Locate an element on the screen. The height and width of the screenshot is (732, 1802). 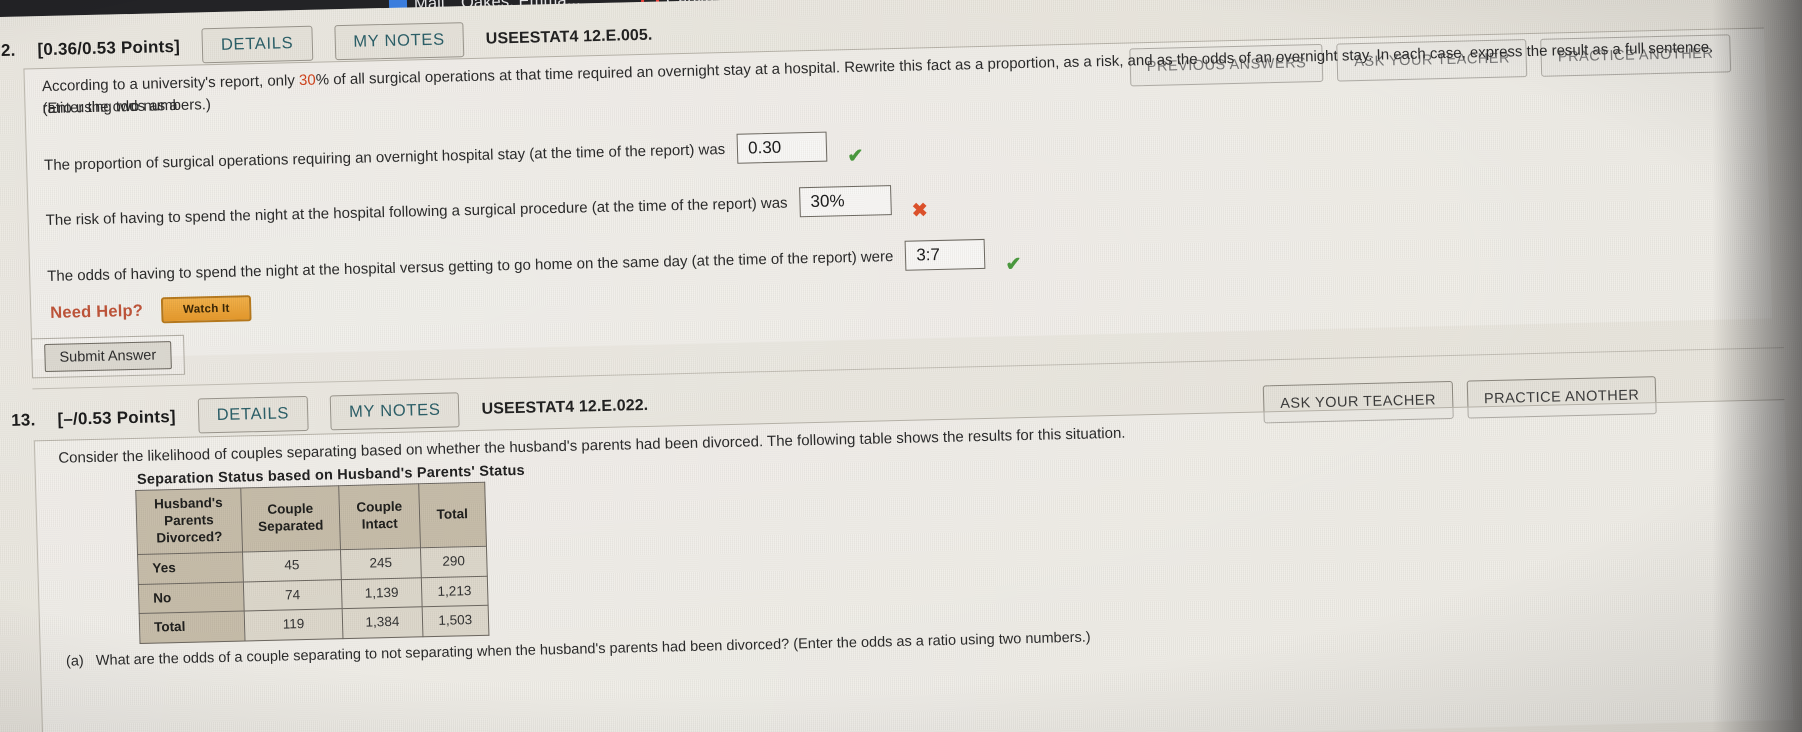
row-label: Total is located at coordinates (192, 627).